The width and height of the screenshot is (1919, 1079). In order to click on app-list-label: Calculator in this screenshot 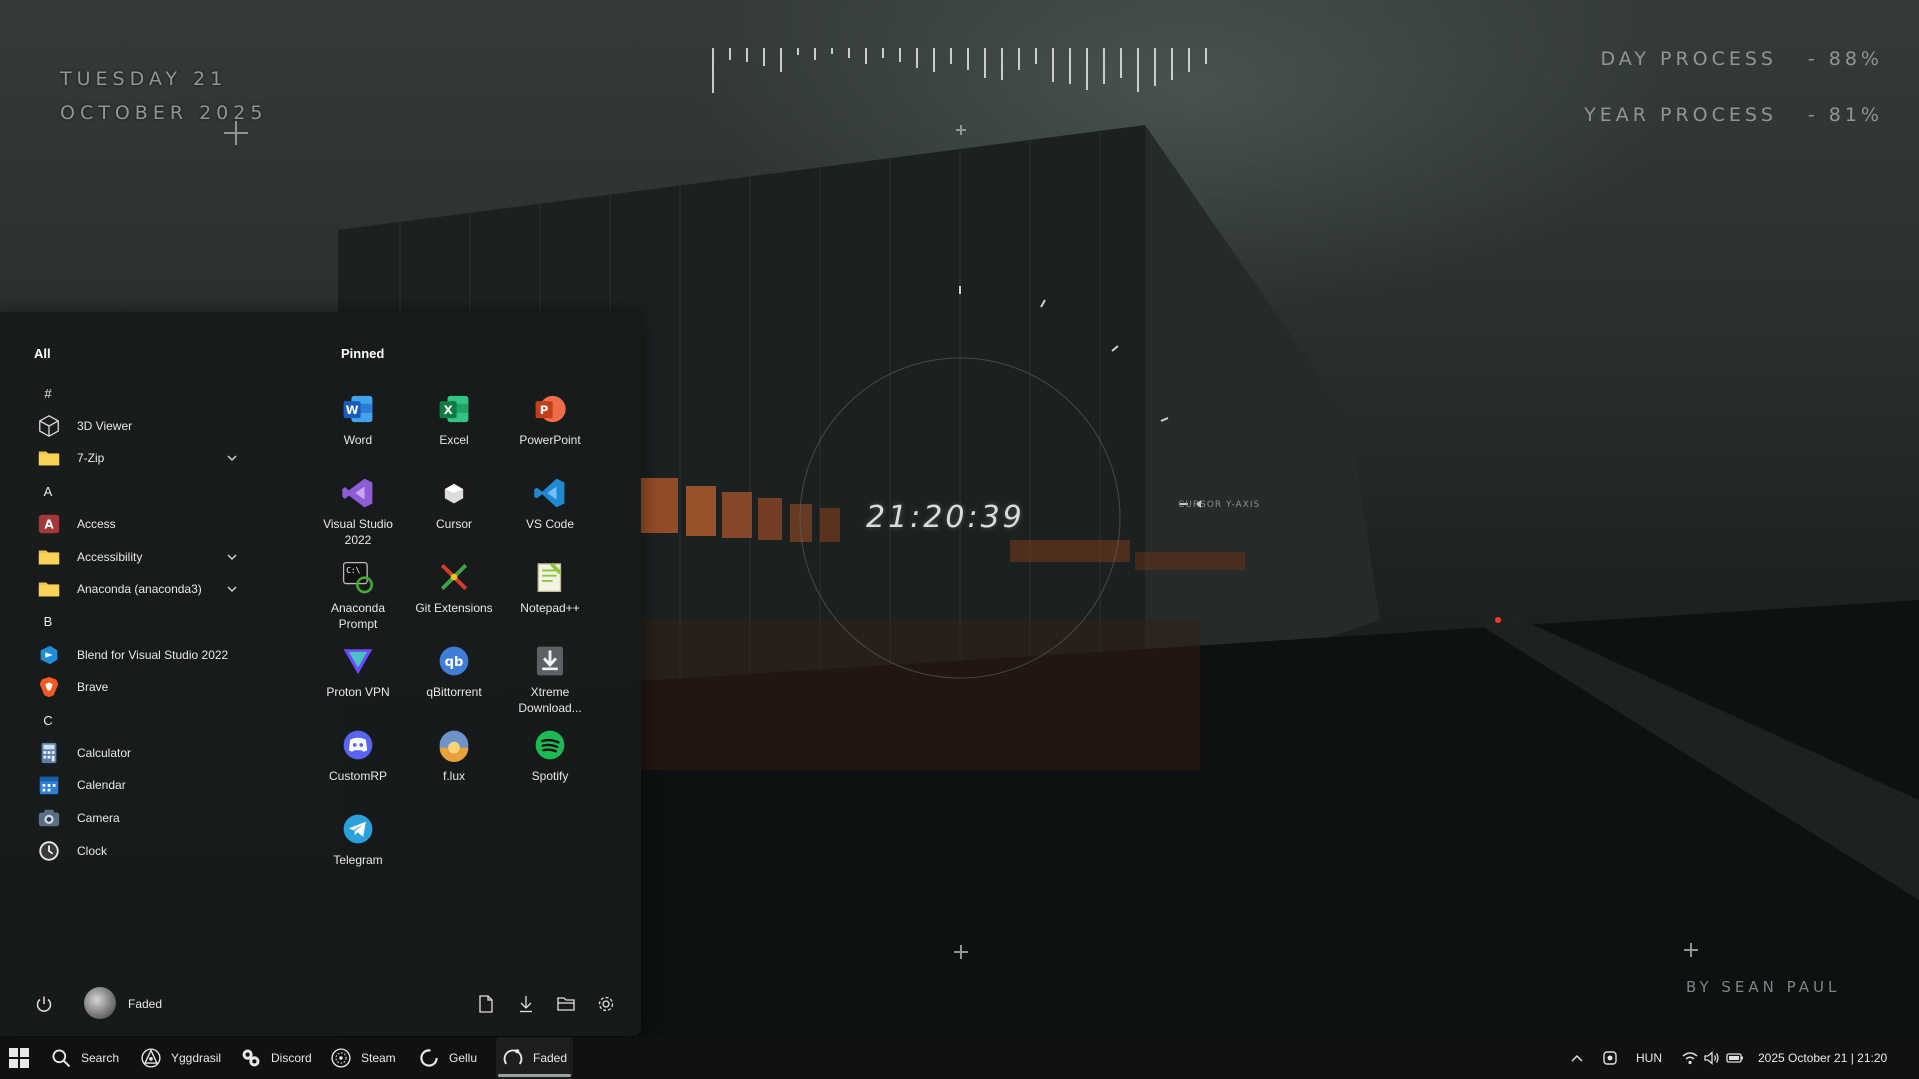, I will do `click(104, 752)`.